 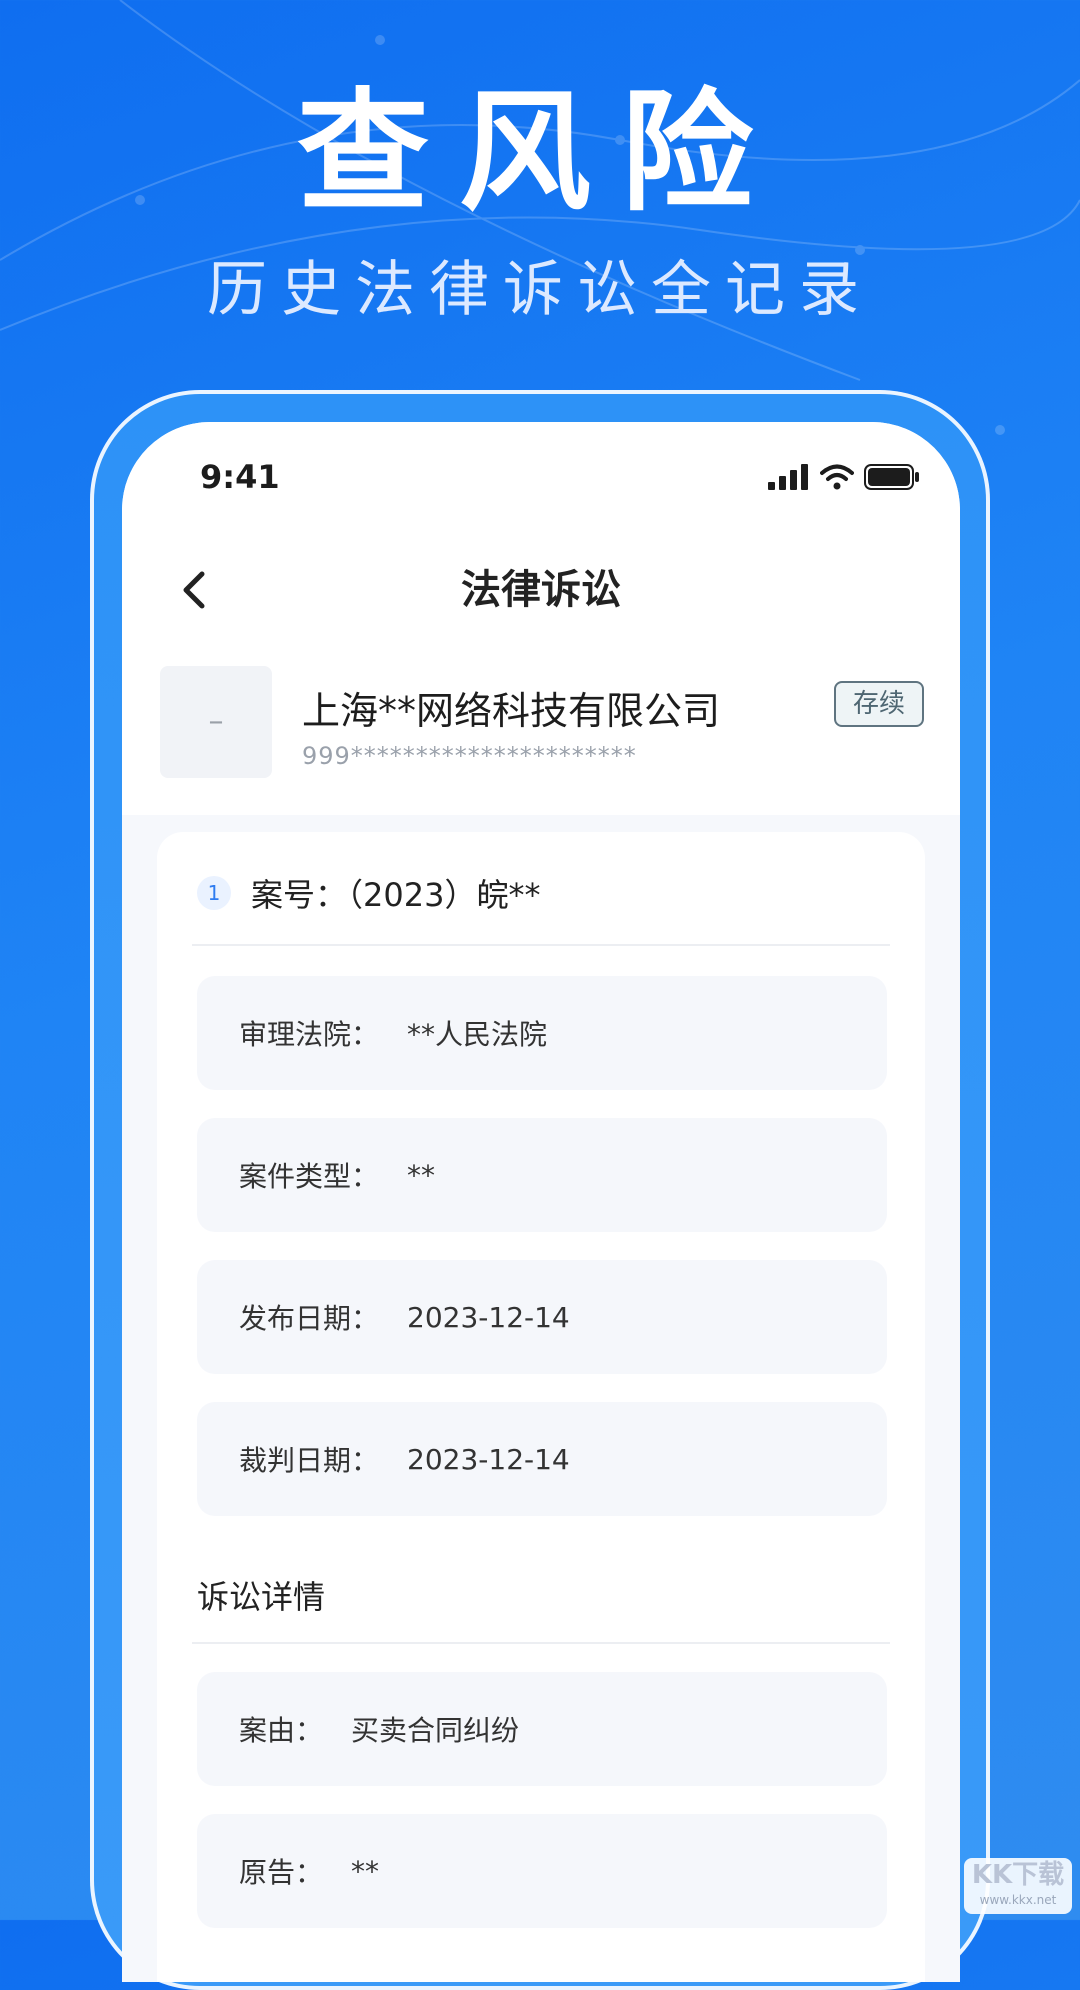 I want to click on company-code: 999**********************, so click(x=469, y=756).